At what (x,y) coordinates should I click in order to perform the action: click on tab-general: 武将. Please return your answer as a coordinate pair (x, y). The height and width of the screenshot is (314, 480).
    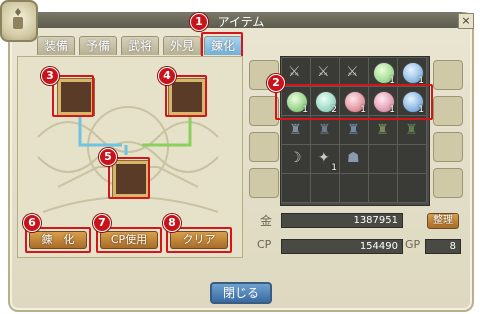
    Looking at the image, I should click on (140, 45).